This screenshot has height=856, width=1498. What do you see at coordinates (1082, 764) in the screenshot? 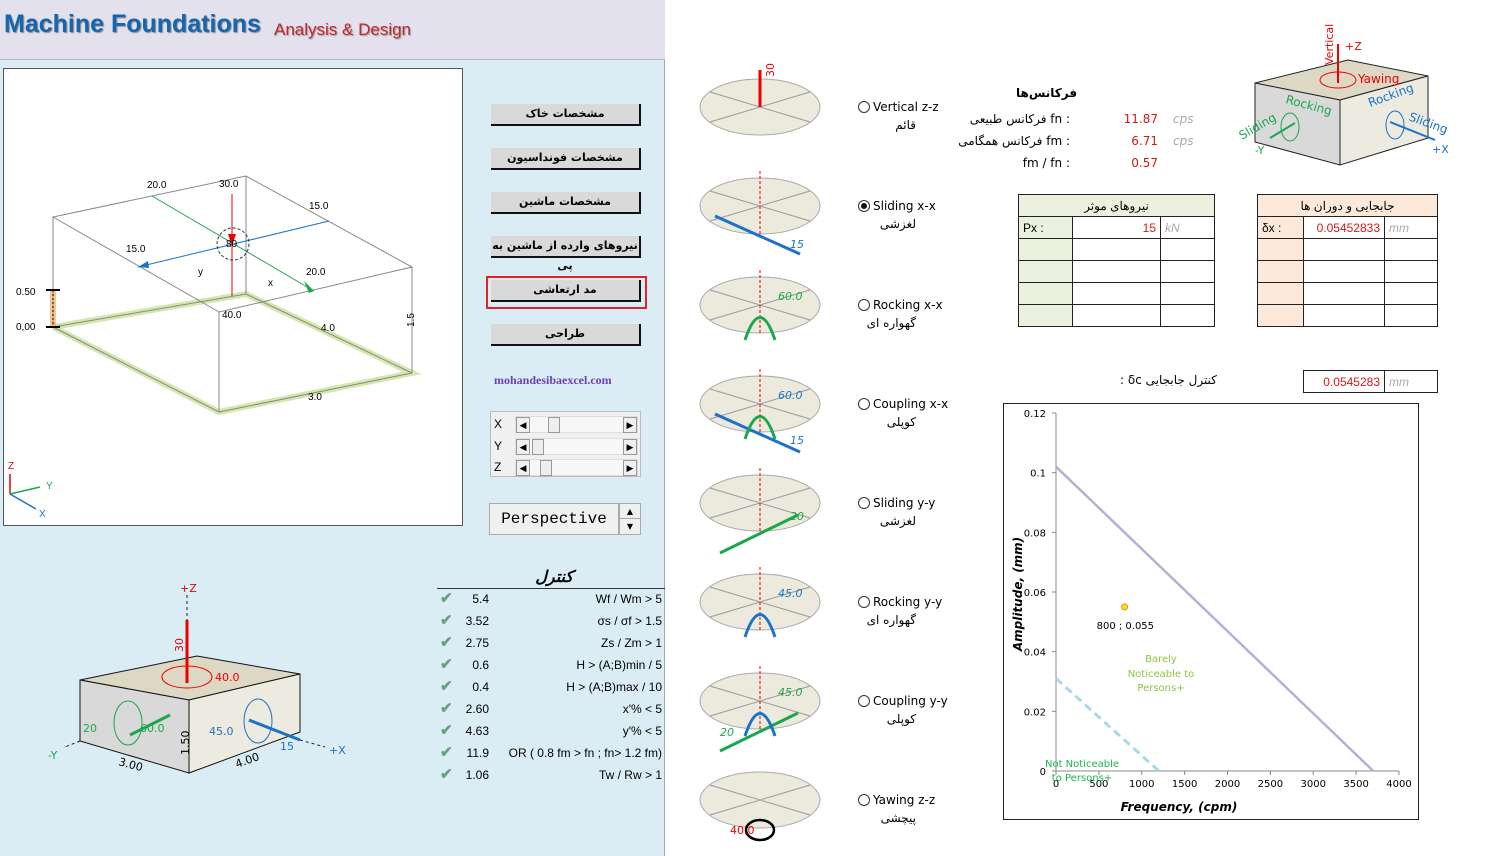
I see `zone-annotation: Not Noticeable` at bounding box center [1082, 764].